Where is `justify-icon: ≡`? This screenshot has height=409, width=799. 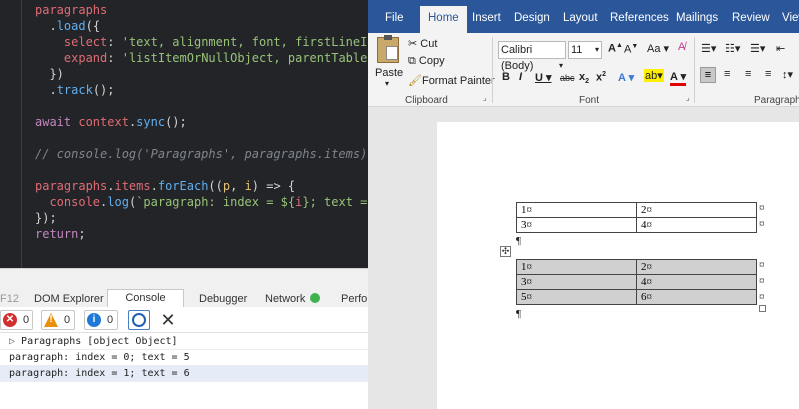 justify-icon: ≡ is located at coordinates (768, 74).